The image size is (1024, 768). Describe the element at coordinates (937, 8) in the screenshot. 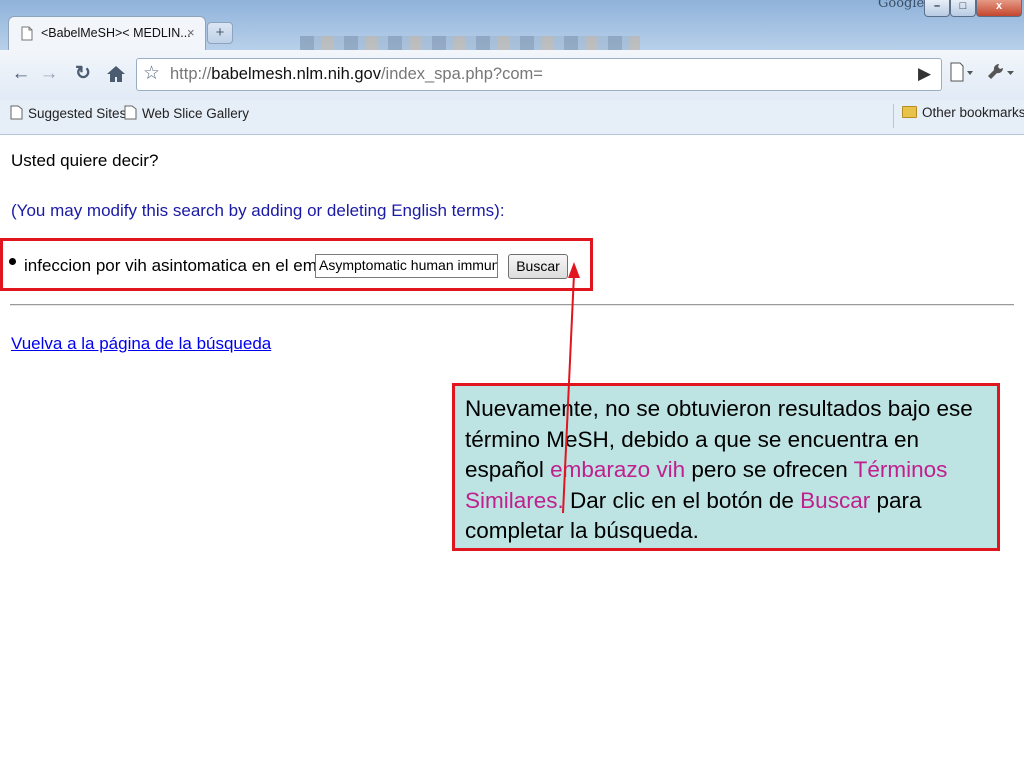

I see `minimize-button: –` at that location.